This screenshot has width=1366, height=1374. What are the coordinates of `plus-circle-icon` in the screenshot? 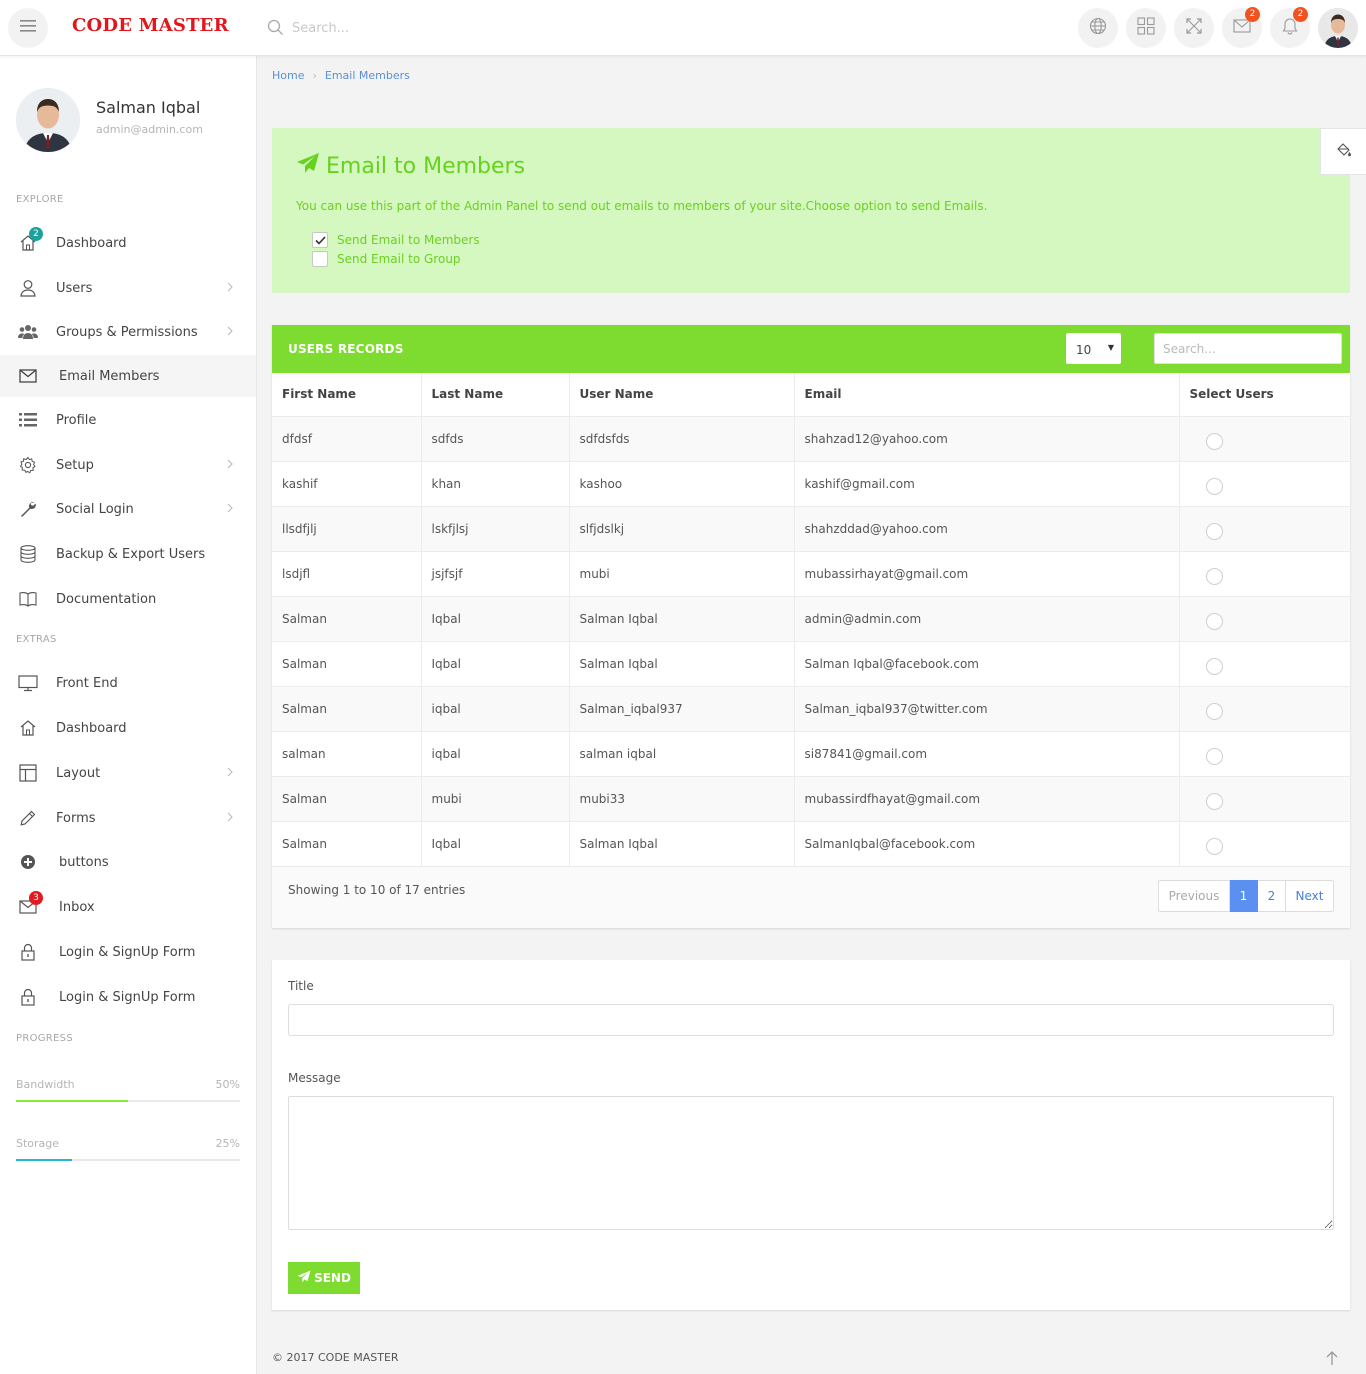 It's located at (28, 862).